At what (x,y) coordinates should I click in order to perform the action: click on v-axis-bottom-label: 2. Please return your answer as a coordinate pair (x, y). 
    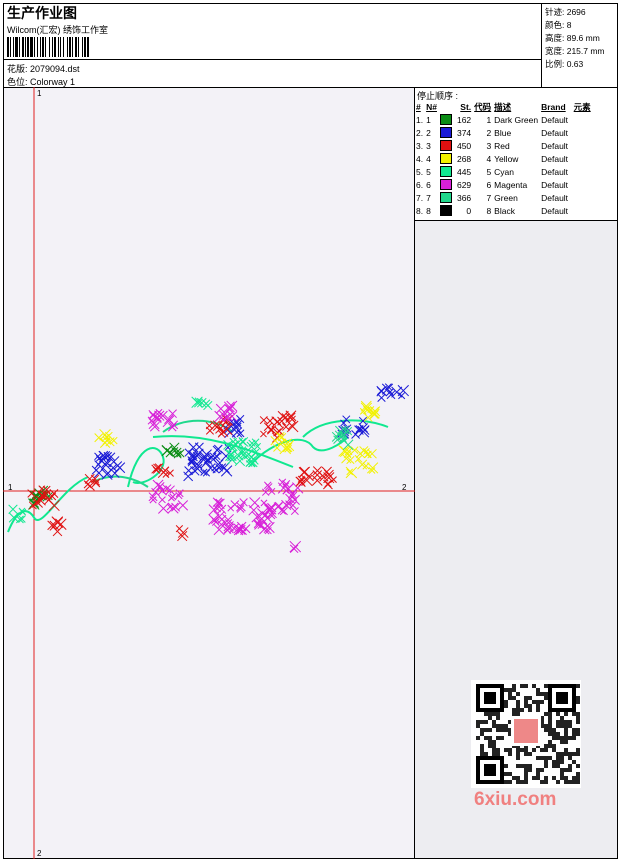
    Looking at the image, I should click on (39, 853).